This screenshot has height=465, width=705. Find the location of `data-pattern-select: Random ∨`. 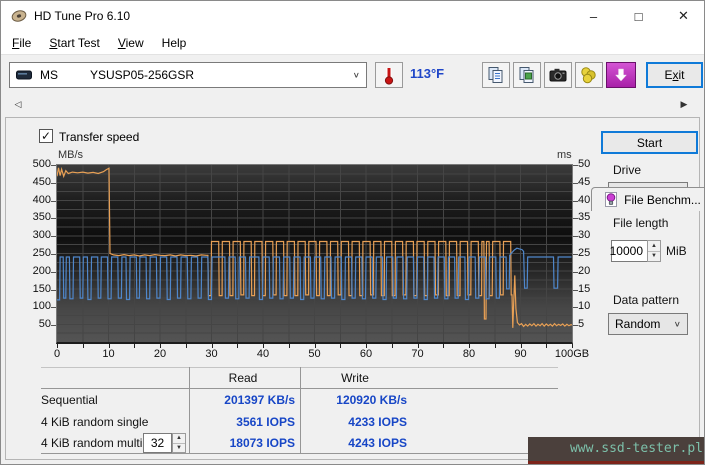

data-pattern-select: Random ∨ is located at coordinates (648, 324).